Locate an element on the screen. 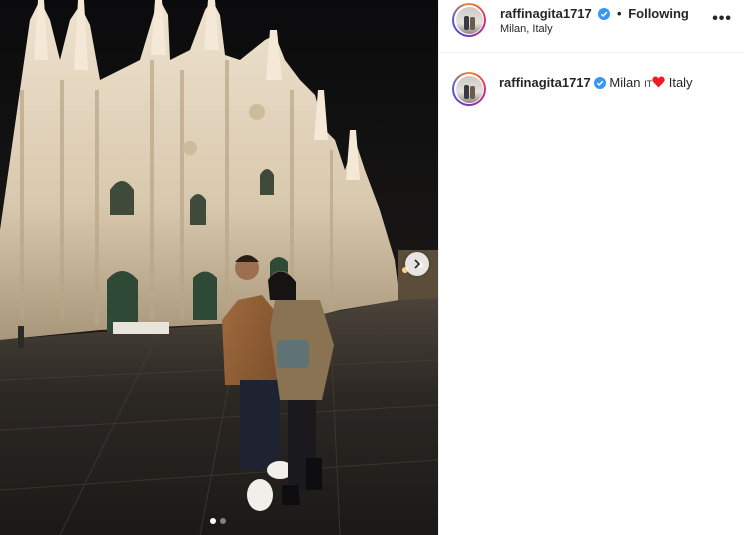 Image resolution: width=744 pixels, height=535 pixels. caption-avatar is located at coordinates (469, 89).